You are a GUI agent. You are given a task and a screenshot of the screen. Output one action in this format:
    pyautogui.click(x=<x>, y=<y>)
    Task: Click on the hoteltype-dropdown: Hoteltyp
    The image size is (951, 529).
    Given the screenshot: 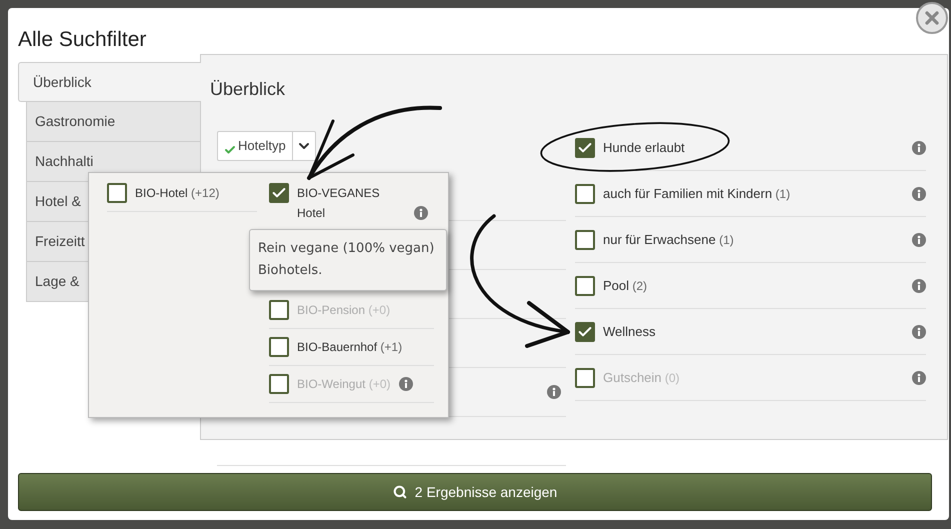 What is the action you would take?
    pyautogui.click(x=266, y=146)
    